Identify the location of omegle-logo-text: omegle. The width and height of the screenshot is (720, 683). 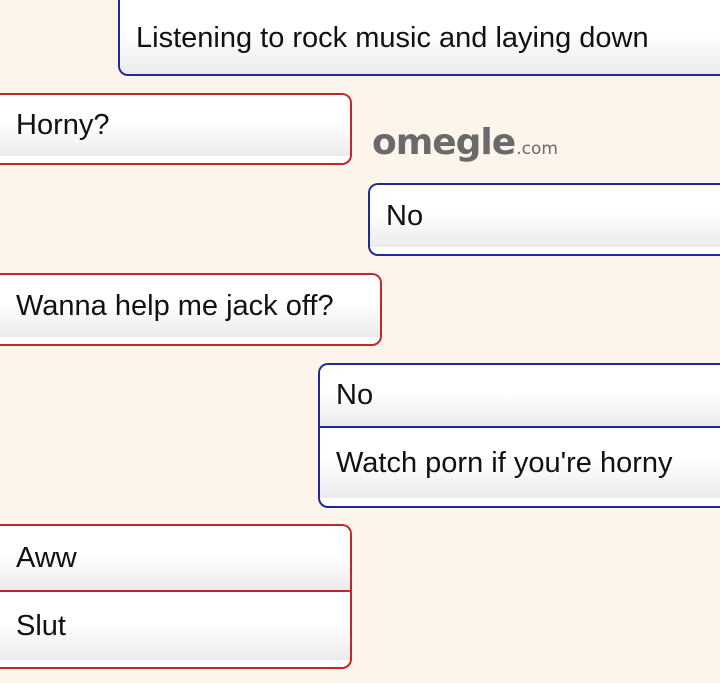
(444, 142).